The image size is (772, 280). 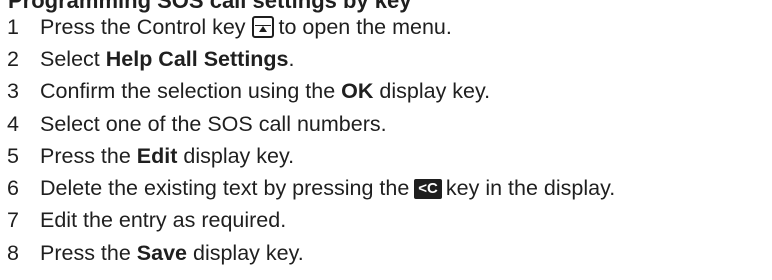 What do you see at coordinates (13, 188) in the screenshot?
I see `step-number: 6` at bounding box center [13, 188].